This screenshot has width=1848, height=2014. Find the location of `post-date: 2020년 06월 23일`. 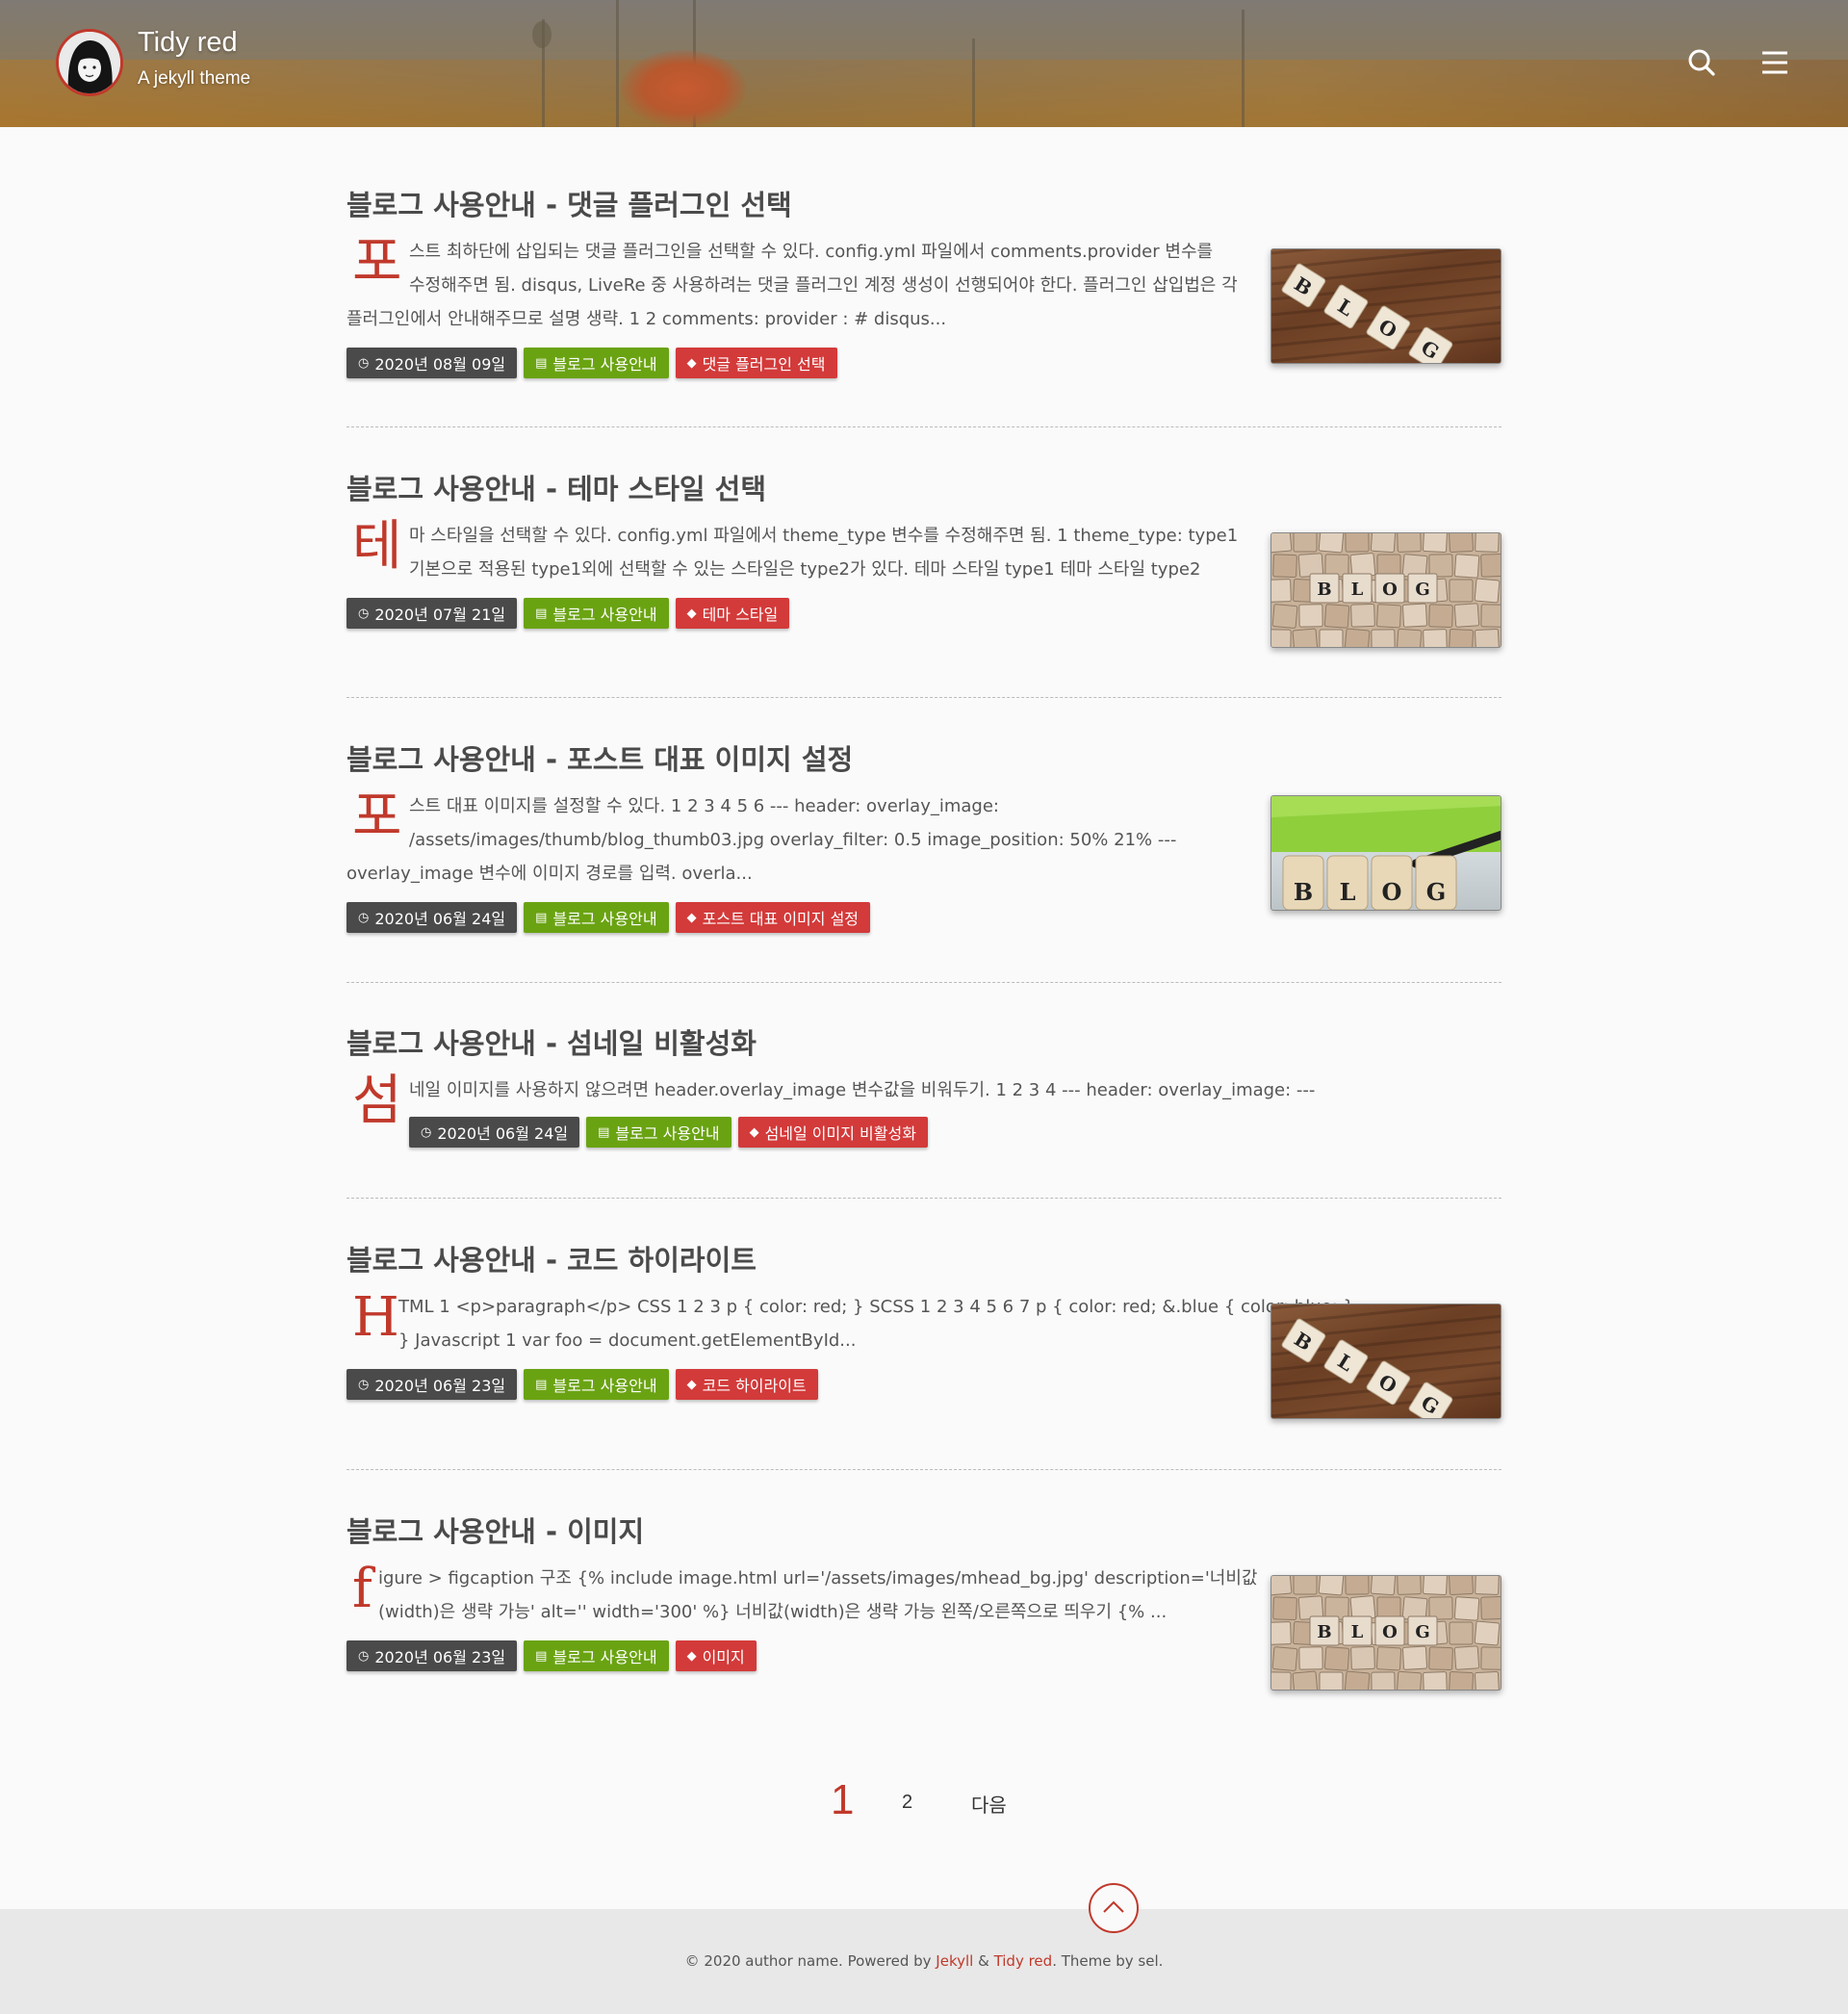

post-date: 2020년 06월 23일 is located at coordinates (440, 1657).